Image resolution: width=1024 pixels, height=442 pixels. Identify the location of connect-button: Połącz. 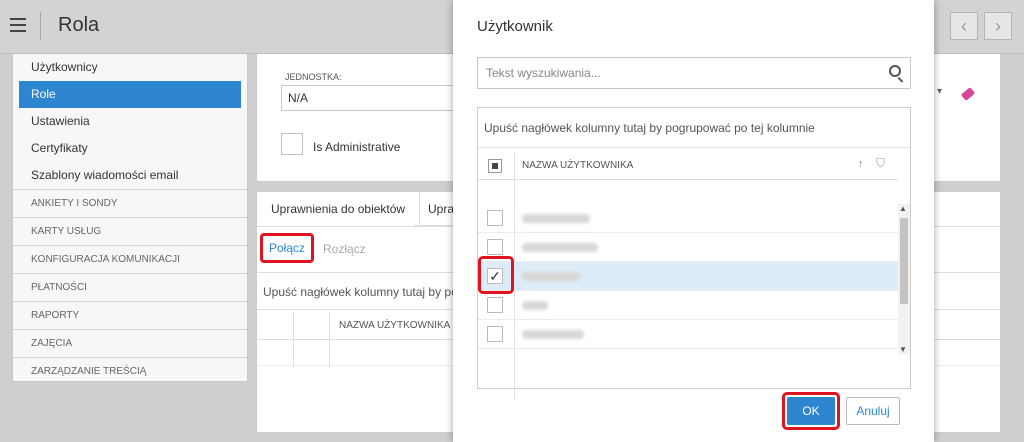
(287, 248).